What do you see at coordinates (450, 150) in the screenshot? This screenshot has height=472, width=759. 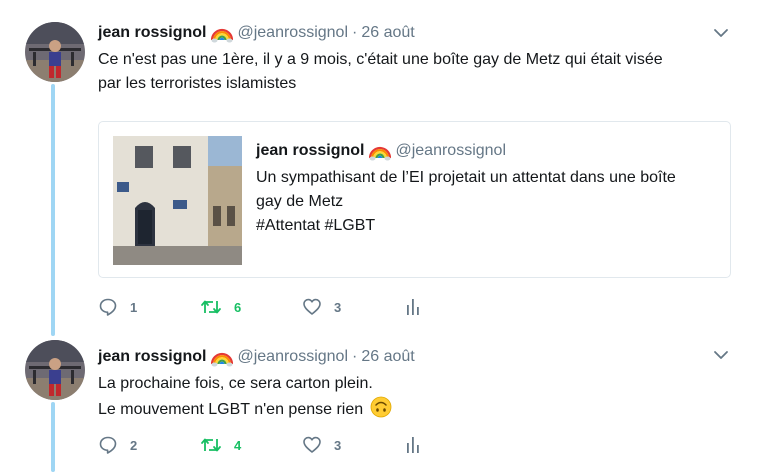 I see `quoted-author-handle: @jeanrossignol` at bounding box center [450, 150].